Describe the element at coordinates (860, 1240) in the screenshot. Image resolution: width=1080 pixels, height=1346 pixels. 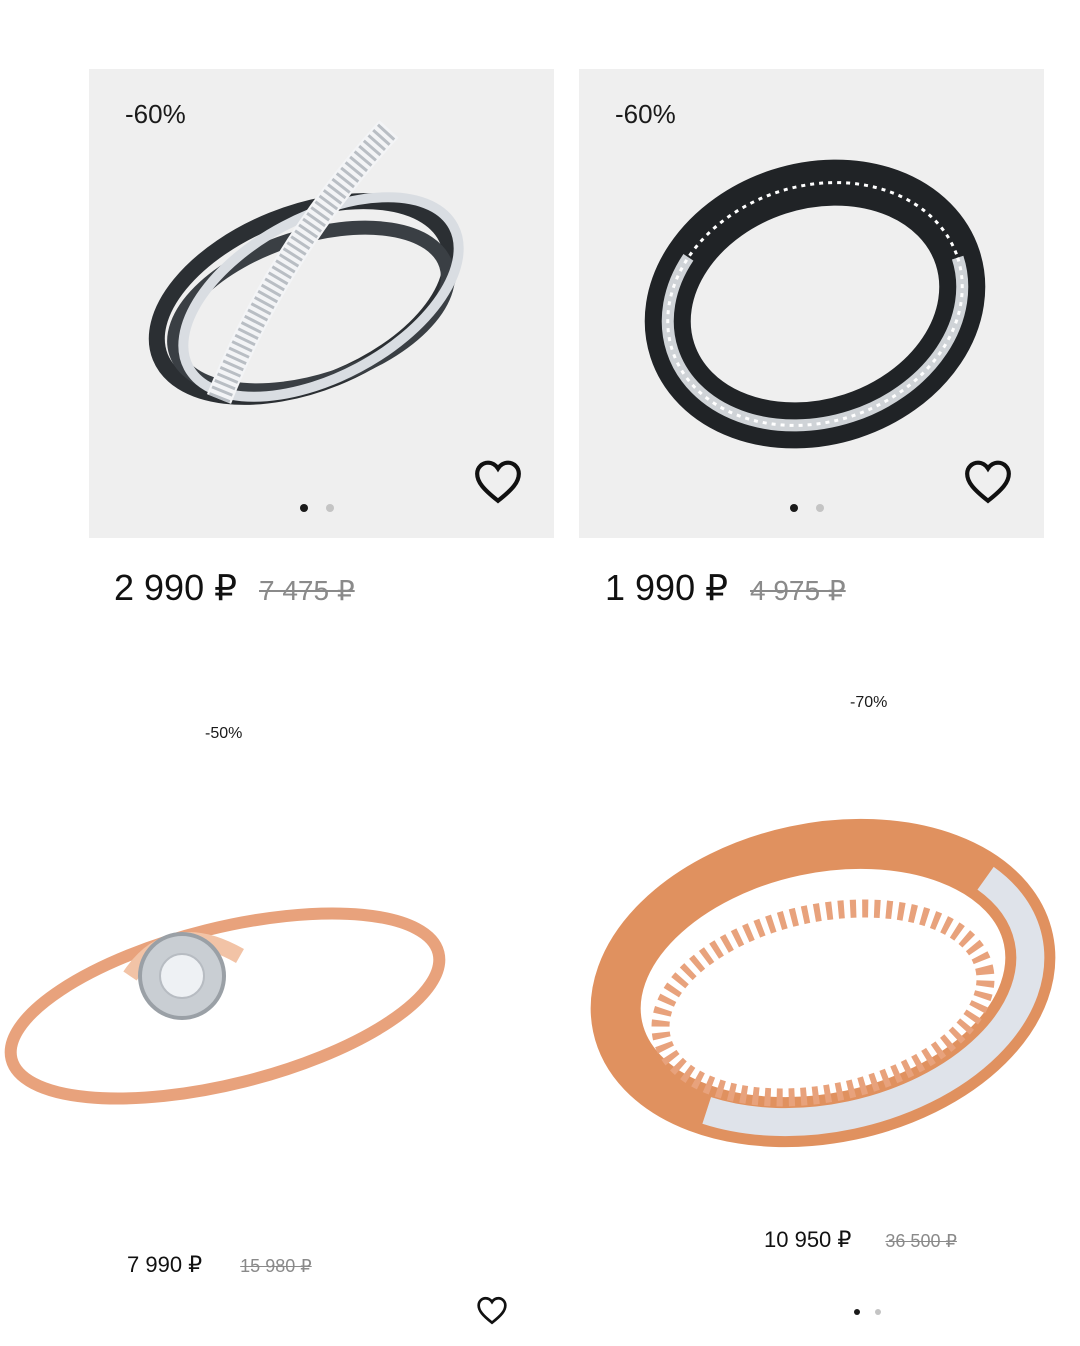
I see `price-block: 10 950 ₽ 36 500 ₽` at that location.